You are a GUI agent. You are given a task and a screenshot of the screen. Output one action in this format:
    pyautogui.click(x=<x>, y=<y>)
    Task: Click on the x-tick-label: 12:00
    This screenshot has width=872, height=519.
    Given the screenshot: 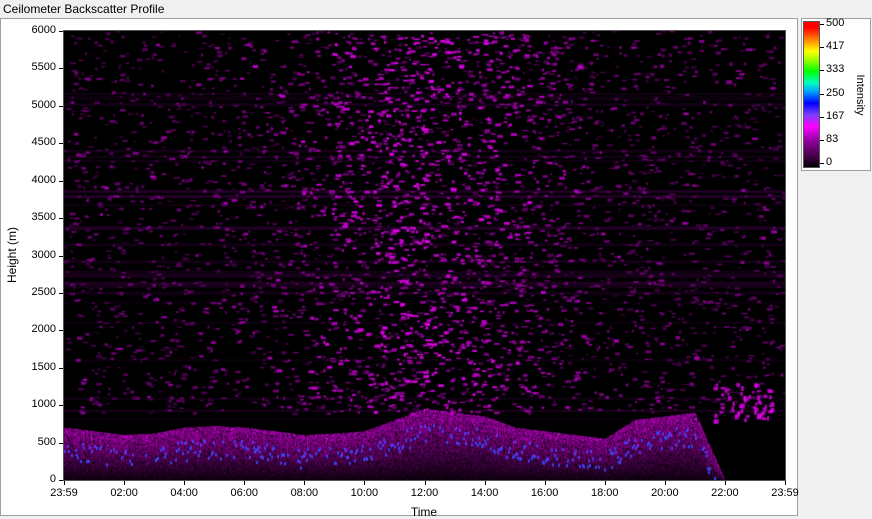 What is the action you would take?
    pyautogui.click(x=424, y=493)
    